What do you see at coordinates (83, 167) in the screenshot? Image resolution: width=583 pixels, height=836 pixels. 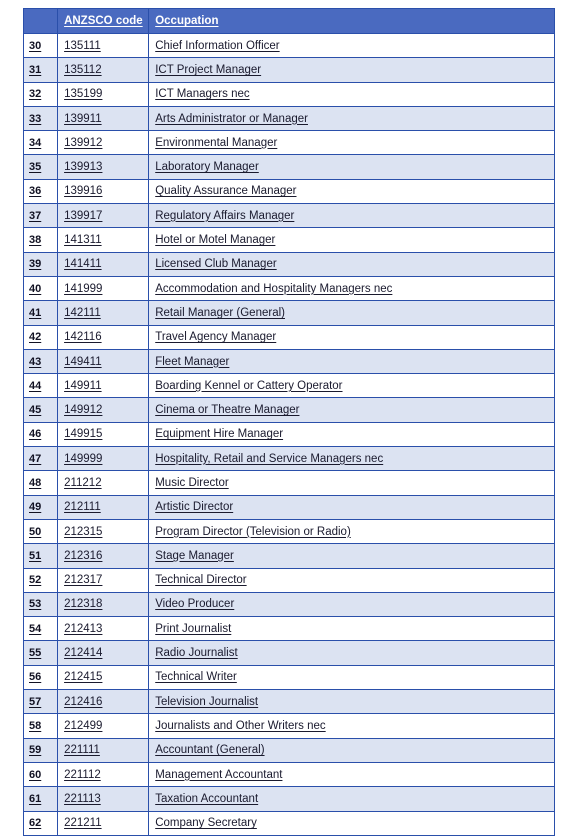 I see `anzsco-code-link: 139913` at bounding box center [83, 167].